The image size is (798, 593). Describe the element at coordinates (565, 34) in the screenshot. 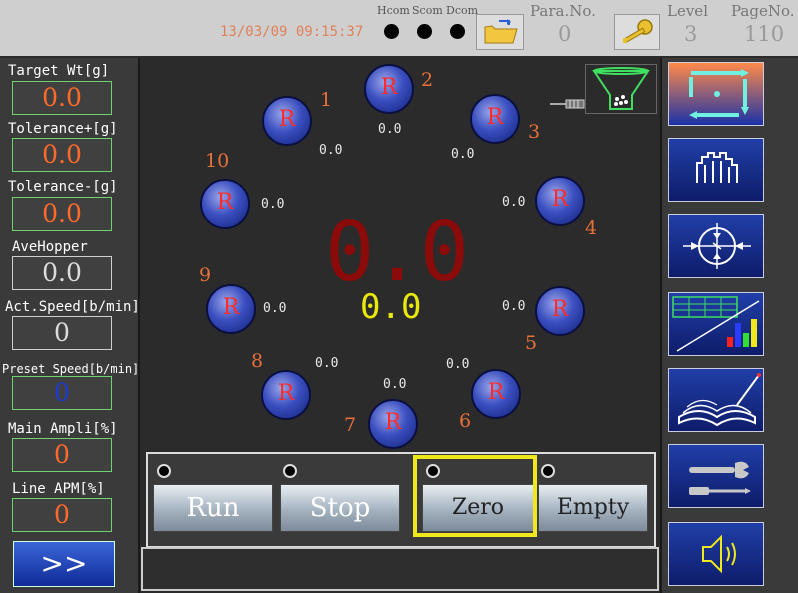

I see `para-no-value: 0` at that location.